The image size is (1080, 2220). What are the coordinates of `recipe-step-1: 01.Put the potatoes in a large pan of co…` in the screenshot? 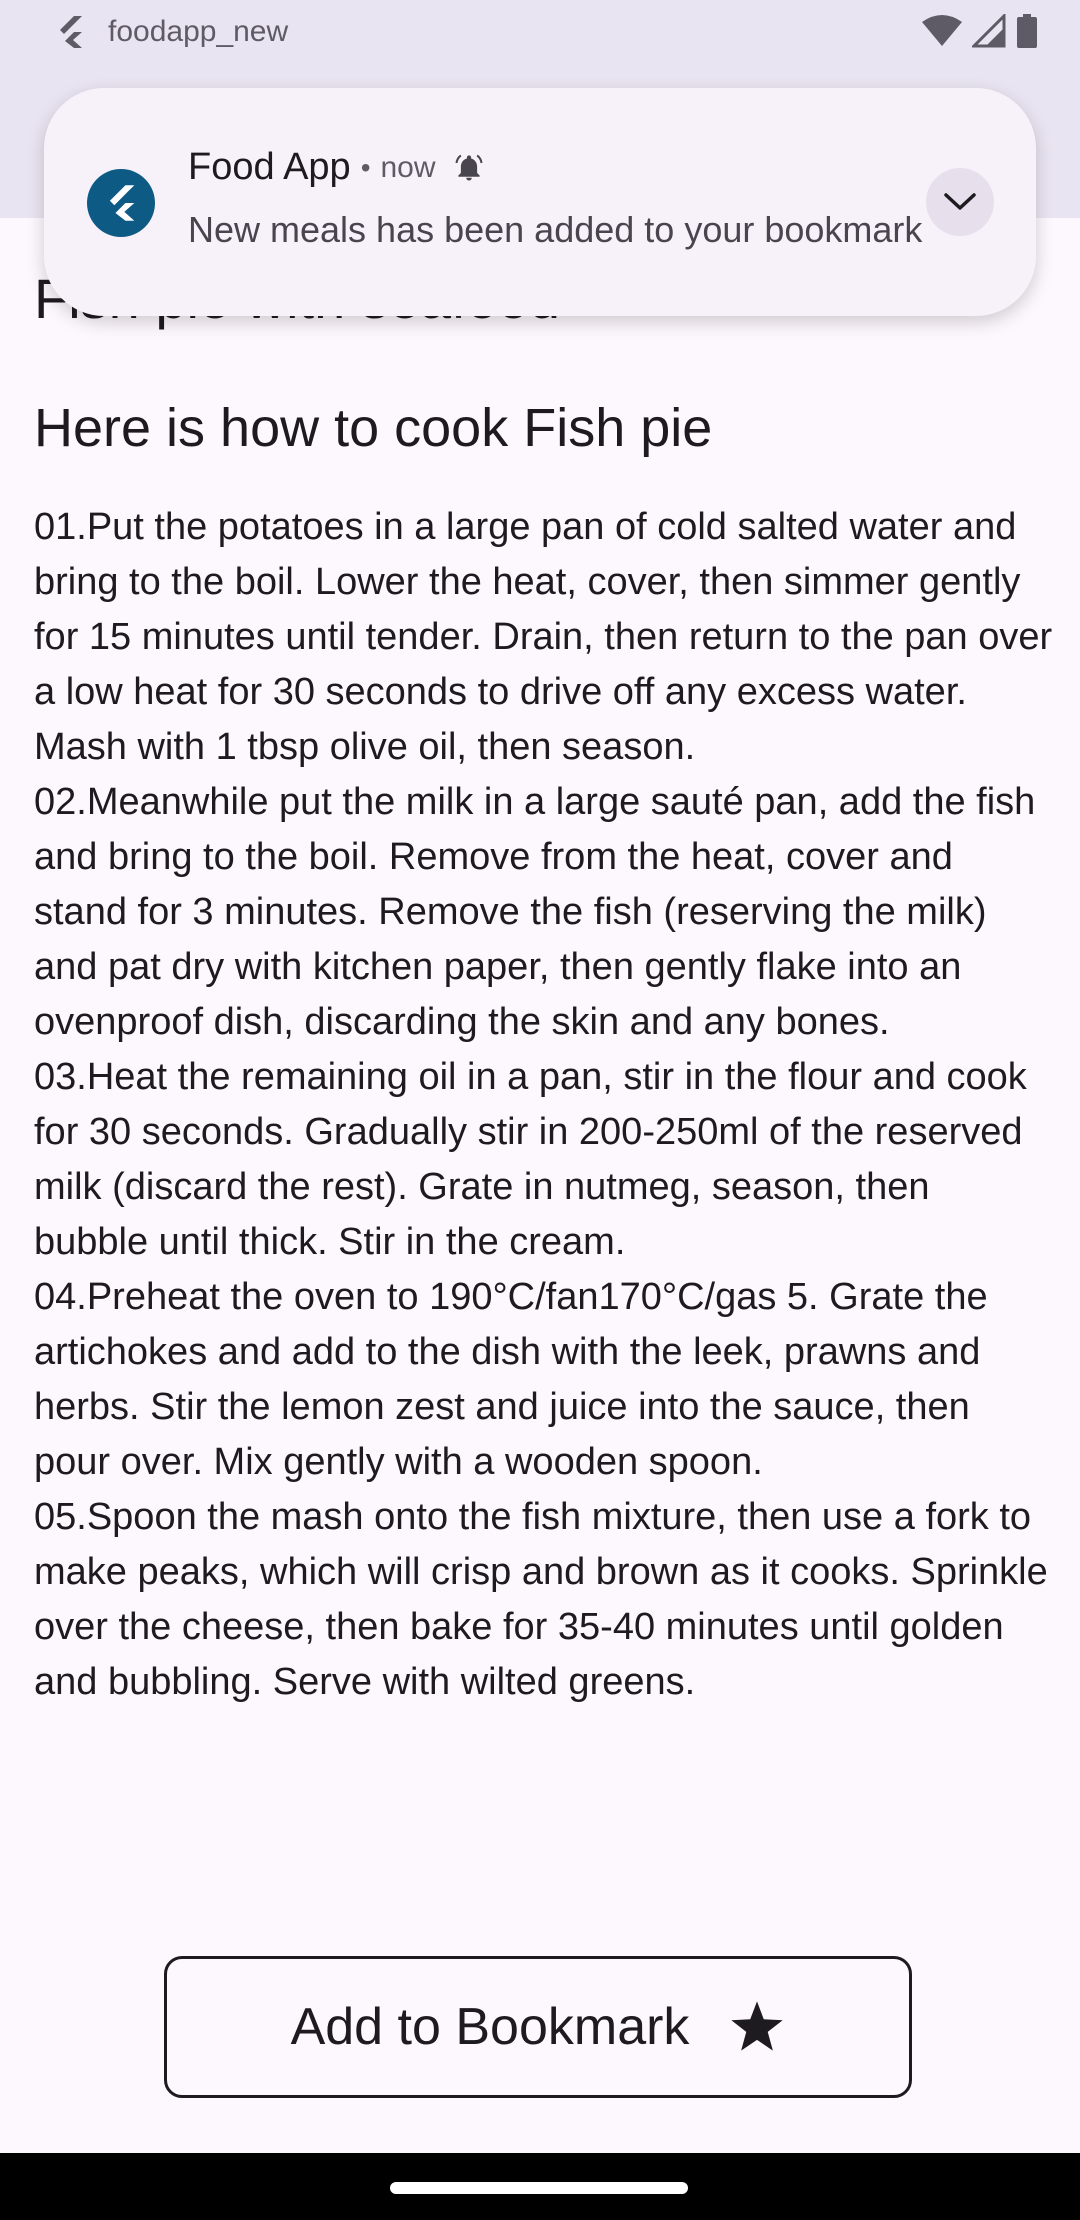 It's located at (543, 637).